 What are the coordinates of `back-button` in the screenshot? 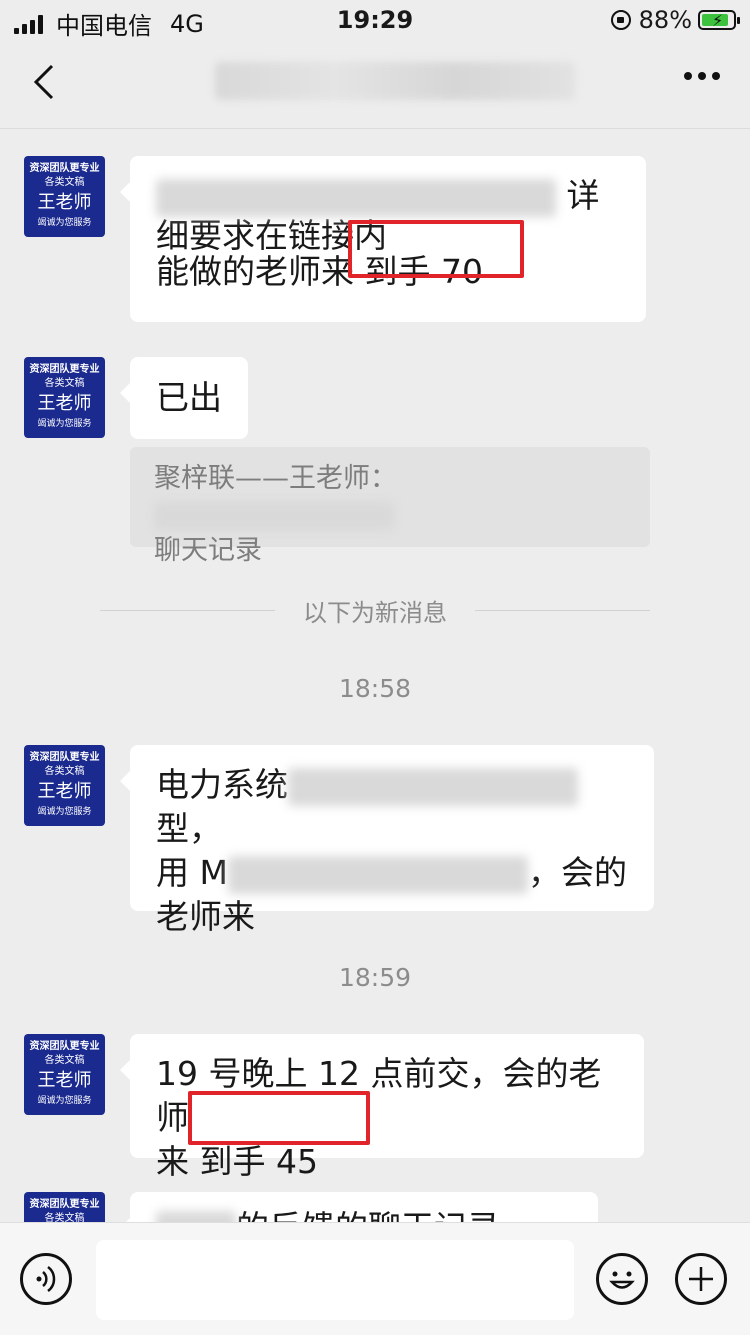 It's located at (46, 82).